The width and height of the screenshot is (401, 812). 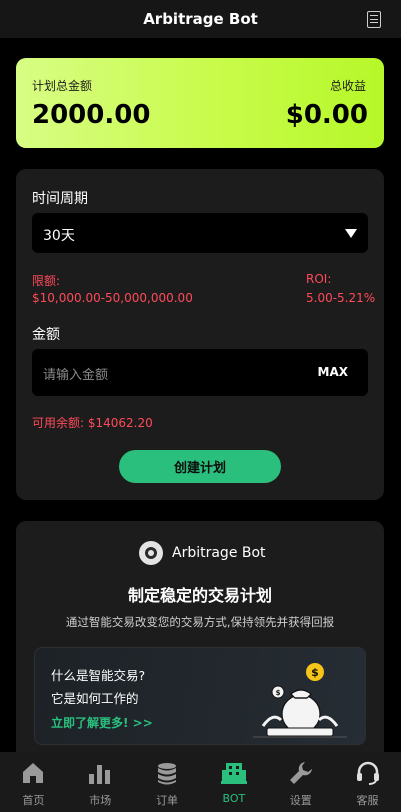 I want to click on document-icon, so click(x=374, y=19).